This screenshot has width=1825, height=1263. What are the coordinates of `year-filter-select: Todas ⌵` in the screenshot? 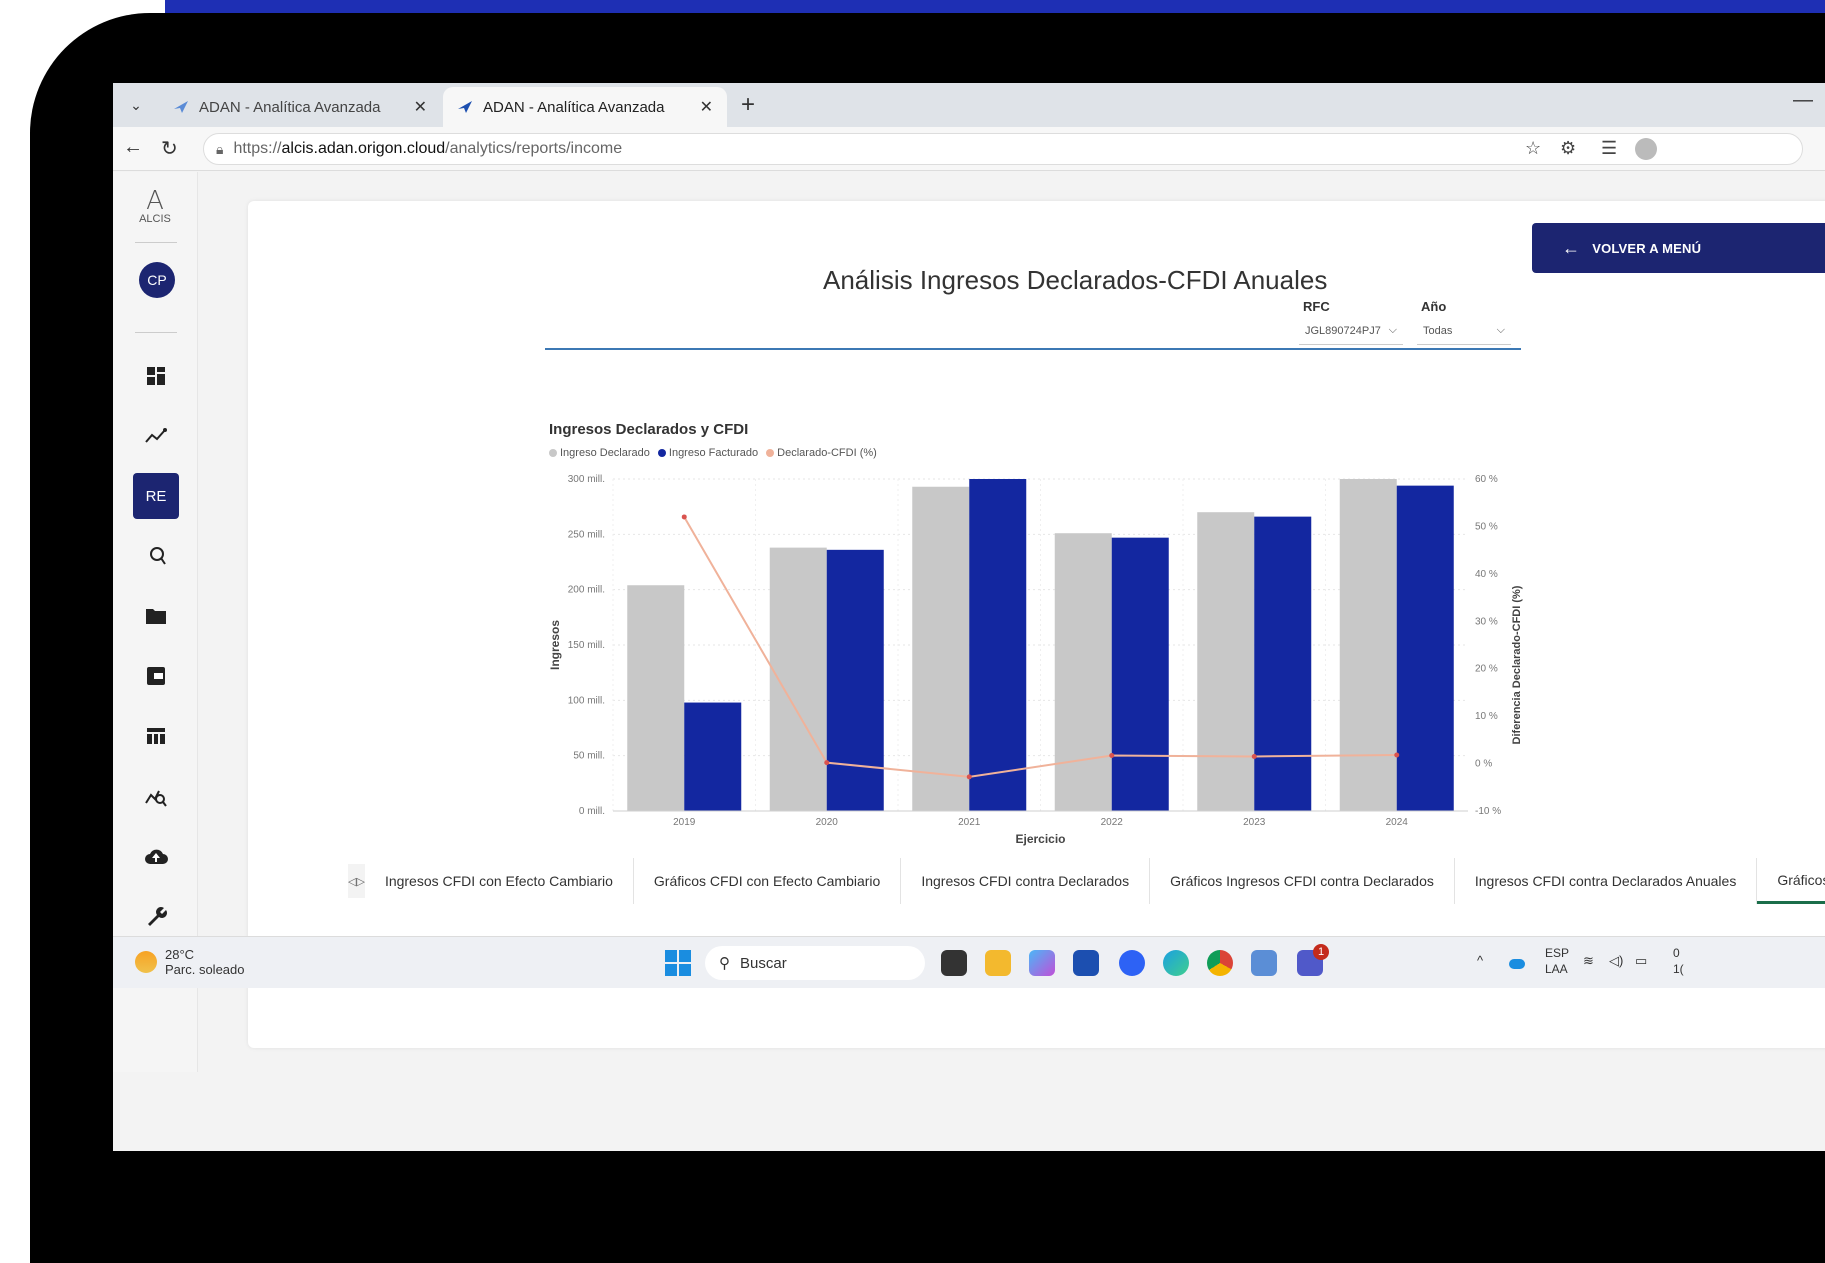 It's located at (1464, 331).